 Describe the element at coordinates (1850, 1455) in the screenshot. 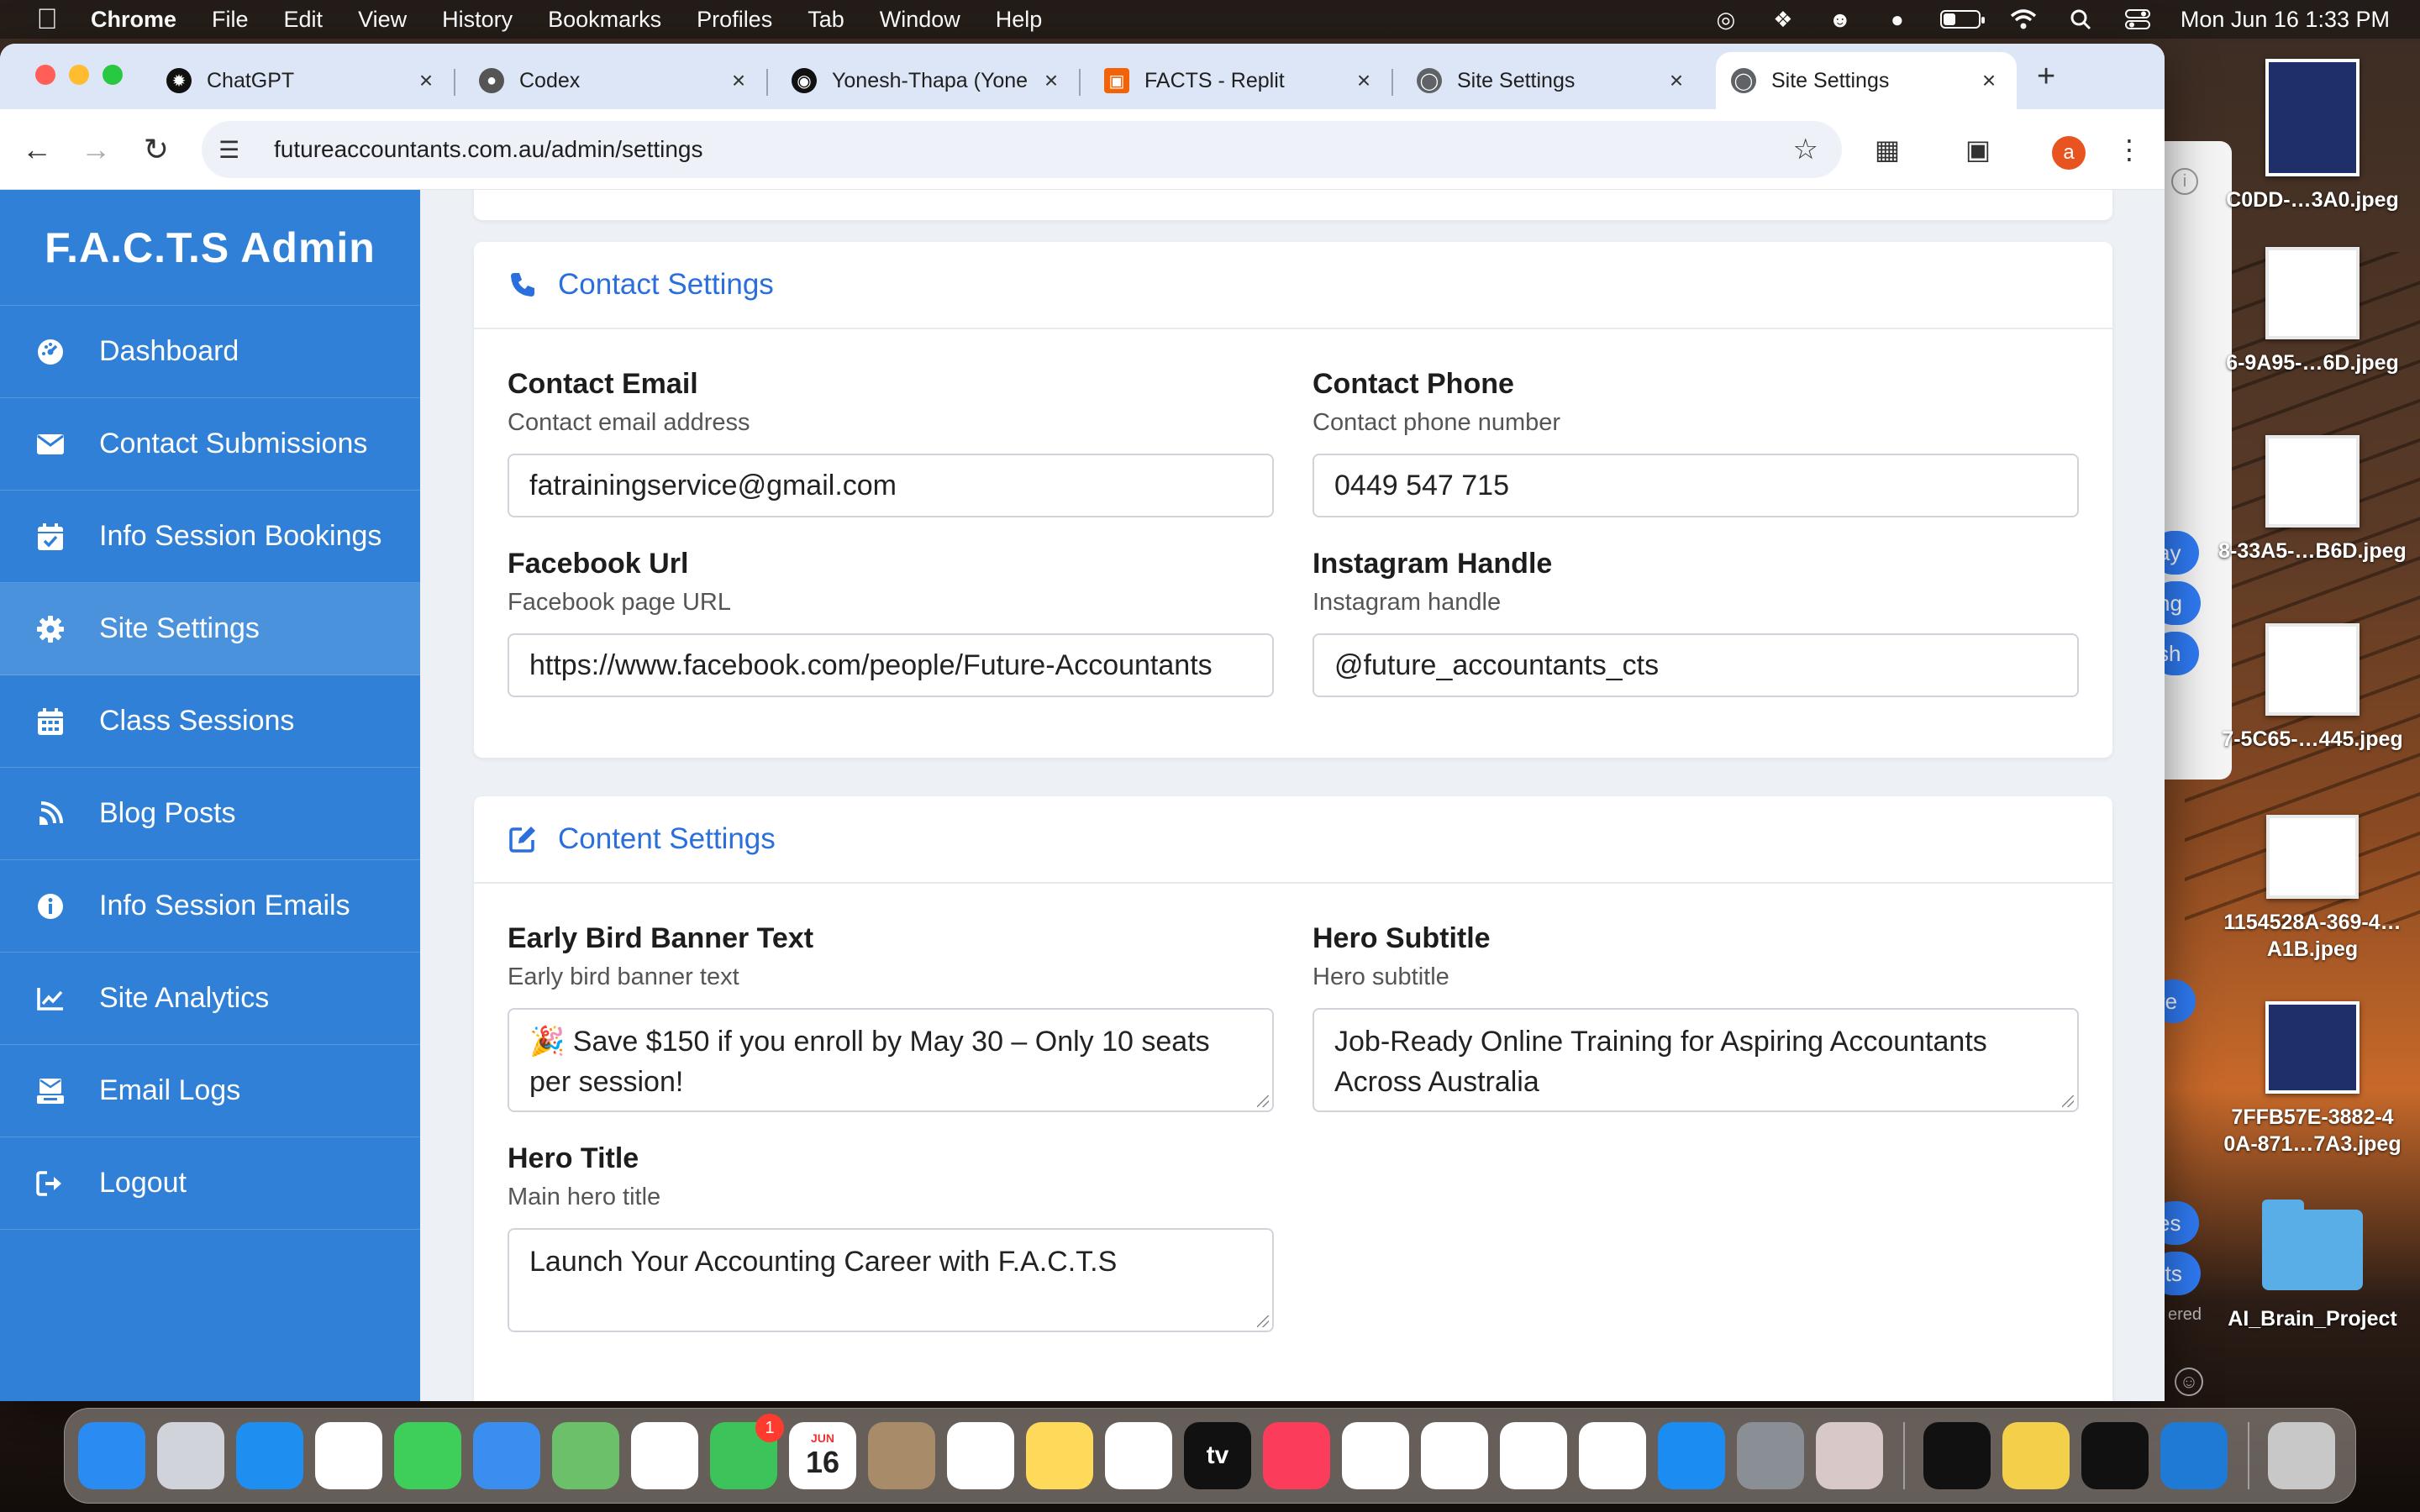

I see `dock-iphone-mirroring-icon` at that location.